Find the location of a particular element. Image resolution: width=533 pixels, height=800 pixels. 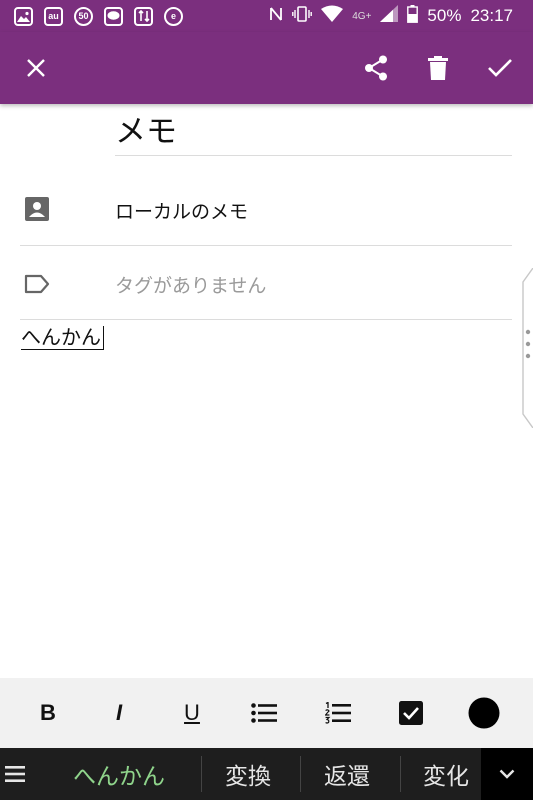

status-bar: au 50 e 4G+ 50% 23:17 is located at coordinates (266, 16).